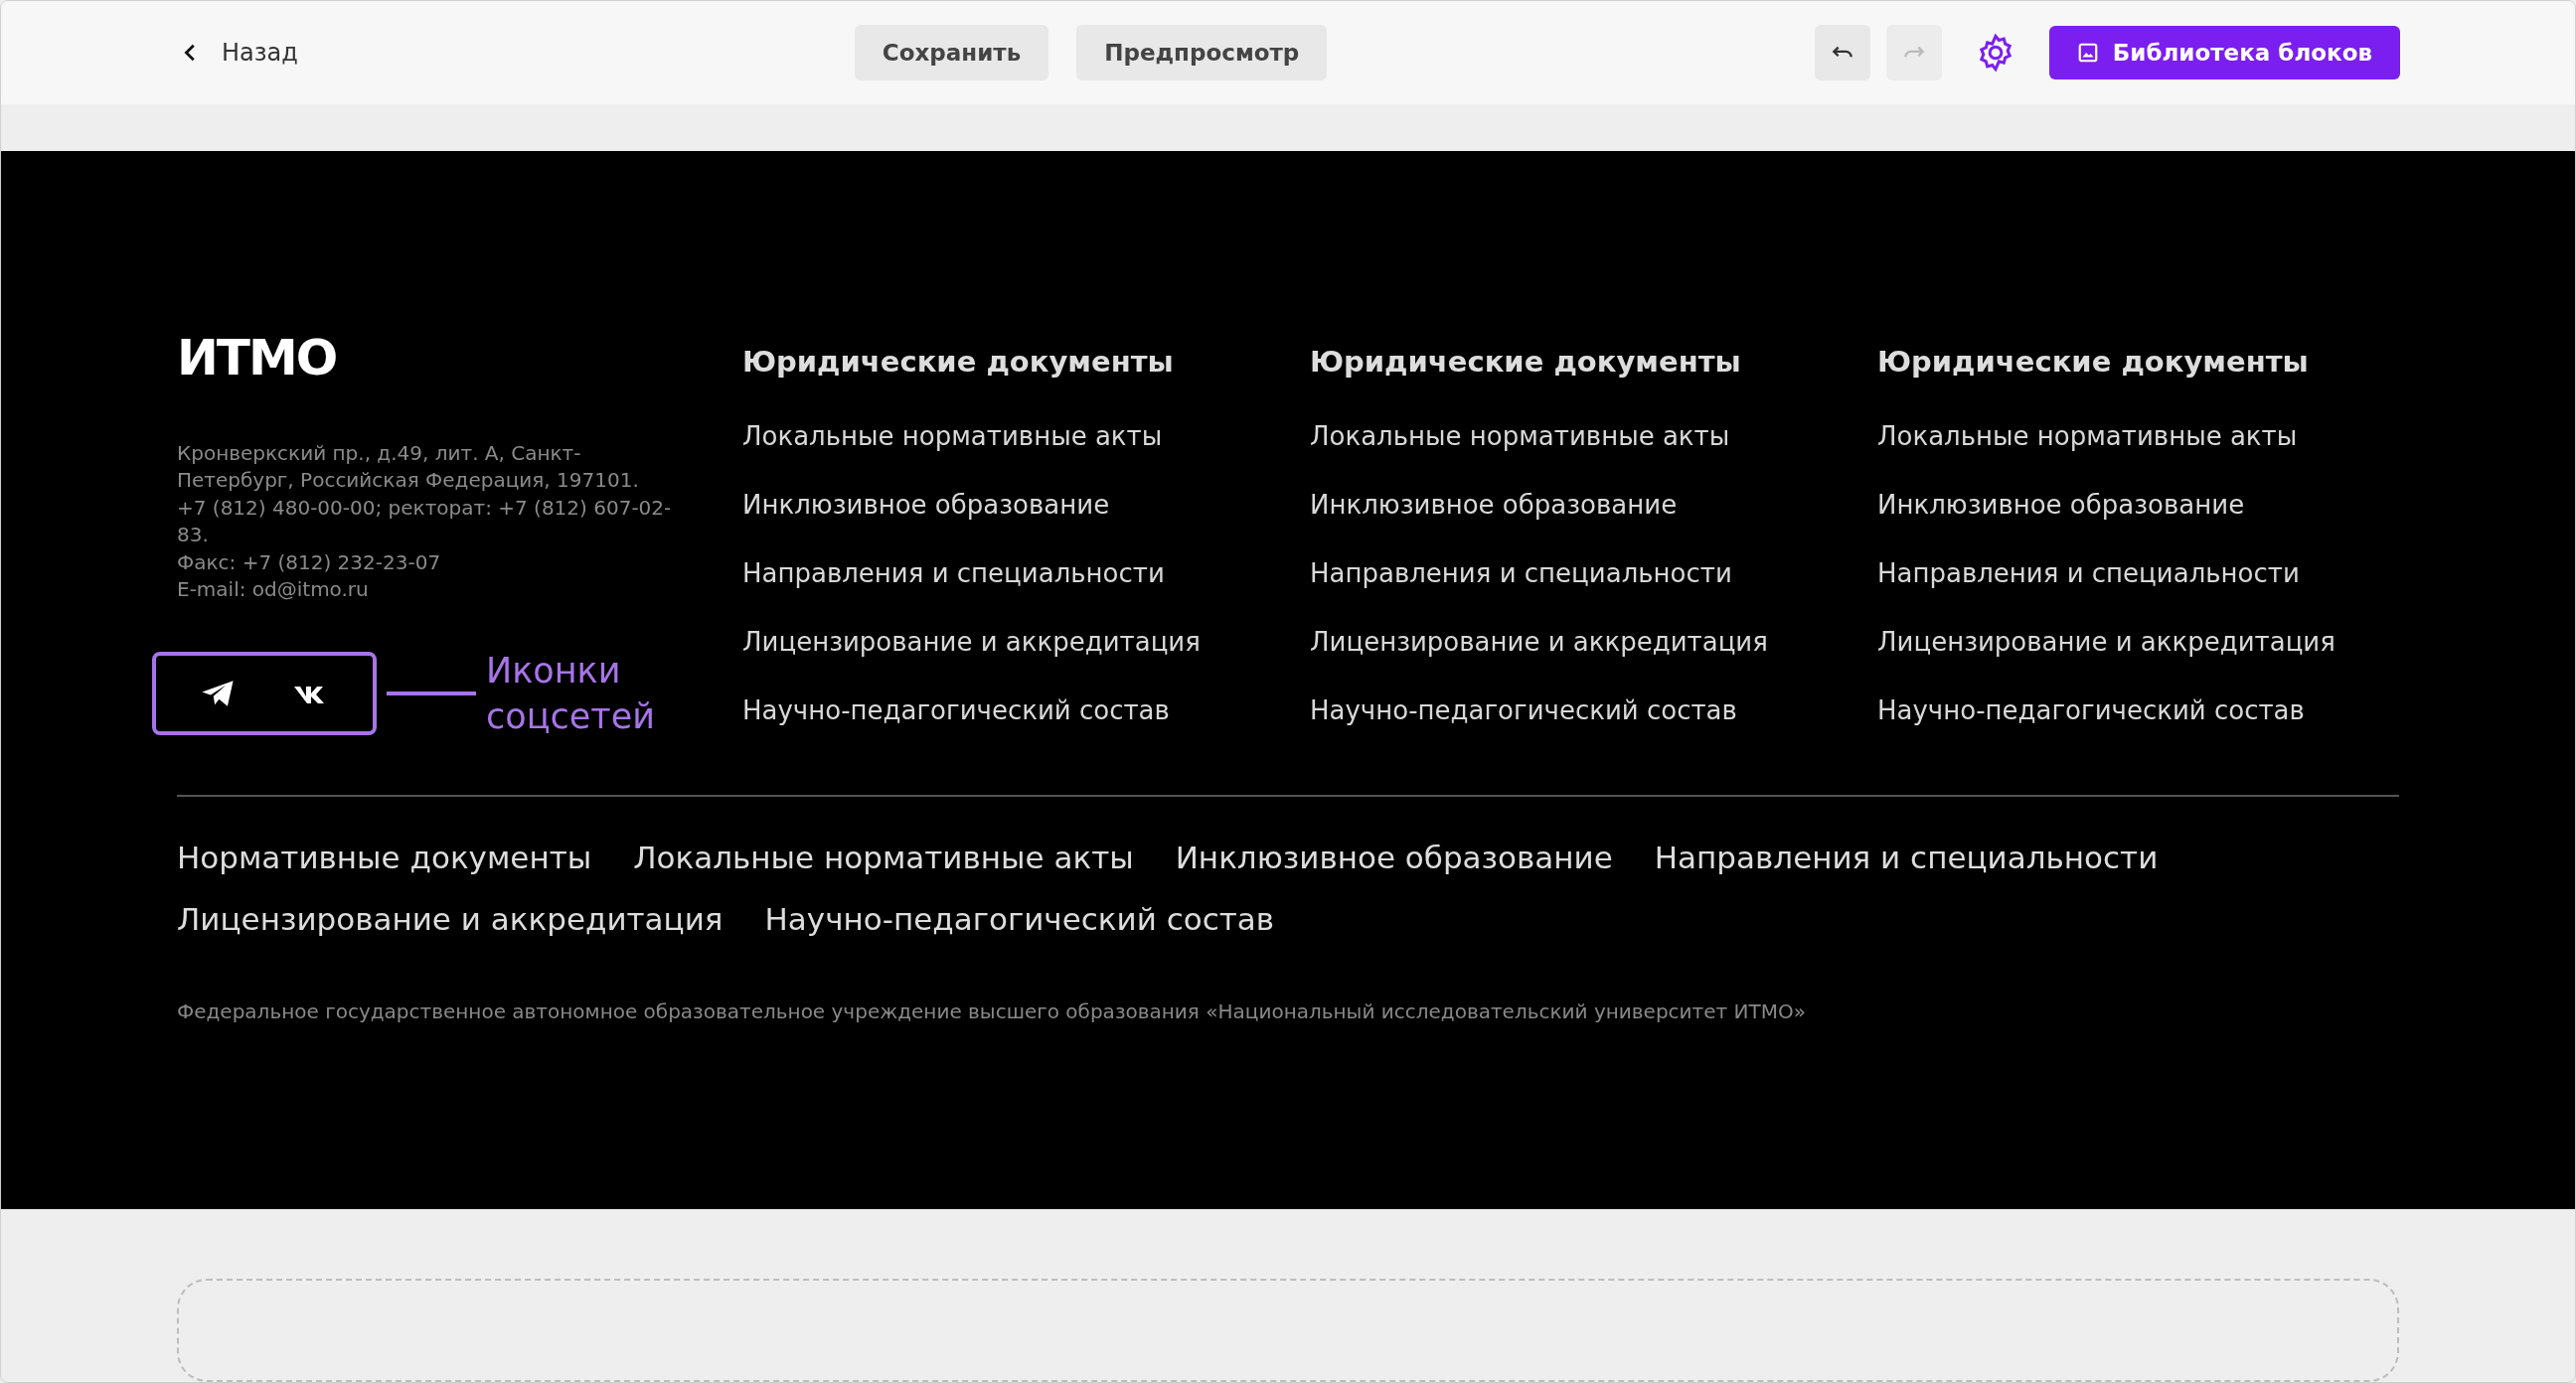 The image size is (2576, 1383). I want to click on bottom-link: Лицензирование и аккредитация, so click(450, 919).